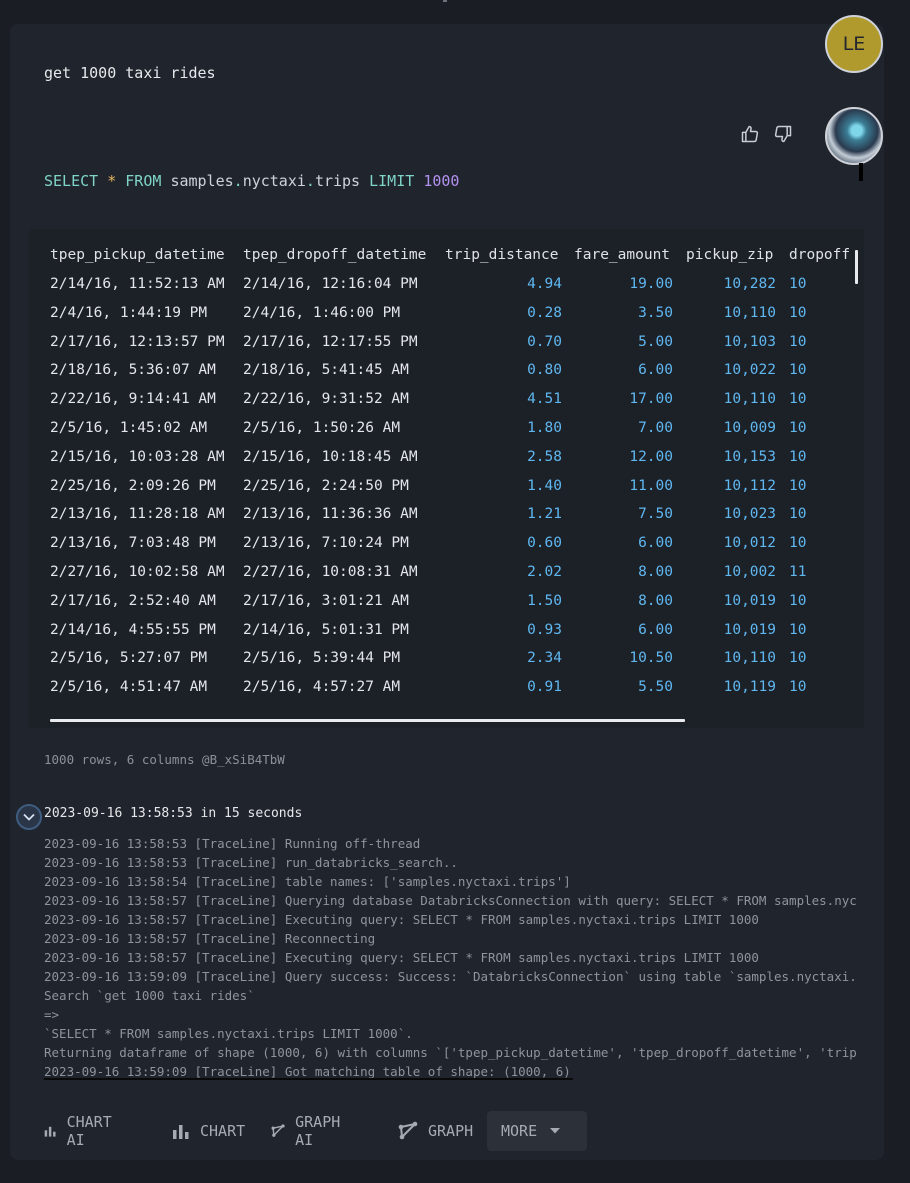  What do you see at coordinates (544, 572) in the screenshot?
I see `table-cell: 2.02` at bounding box center [544, 572].